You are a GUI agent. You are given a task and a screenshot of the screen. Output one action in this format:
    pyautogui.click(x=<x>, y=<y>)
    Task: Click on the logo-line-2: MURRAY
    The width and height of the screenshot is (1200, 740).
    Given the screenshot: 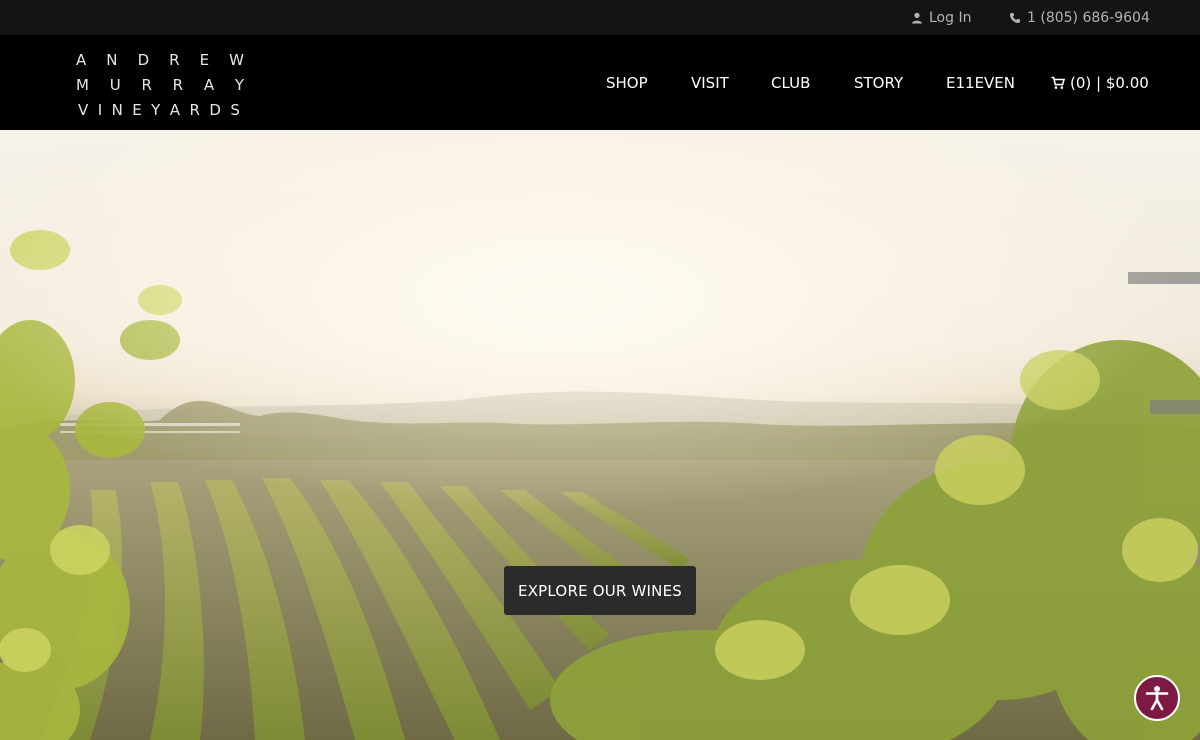 What is the action you would take?
    pyautogui.click(x=160, y=85)
    